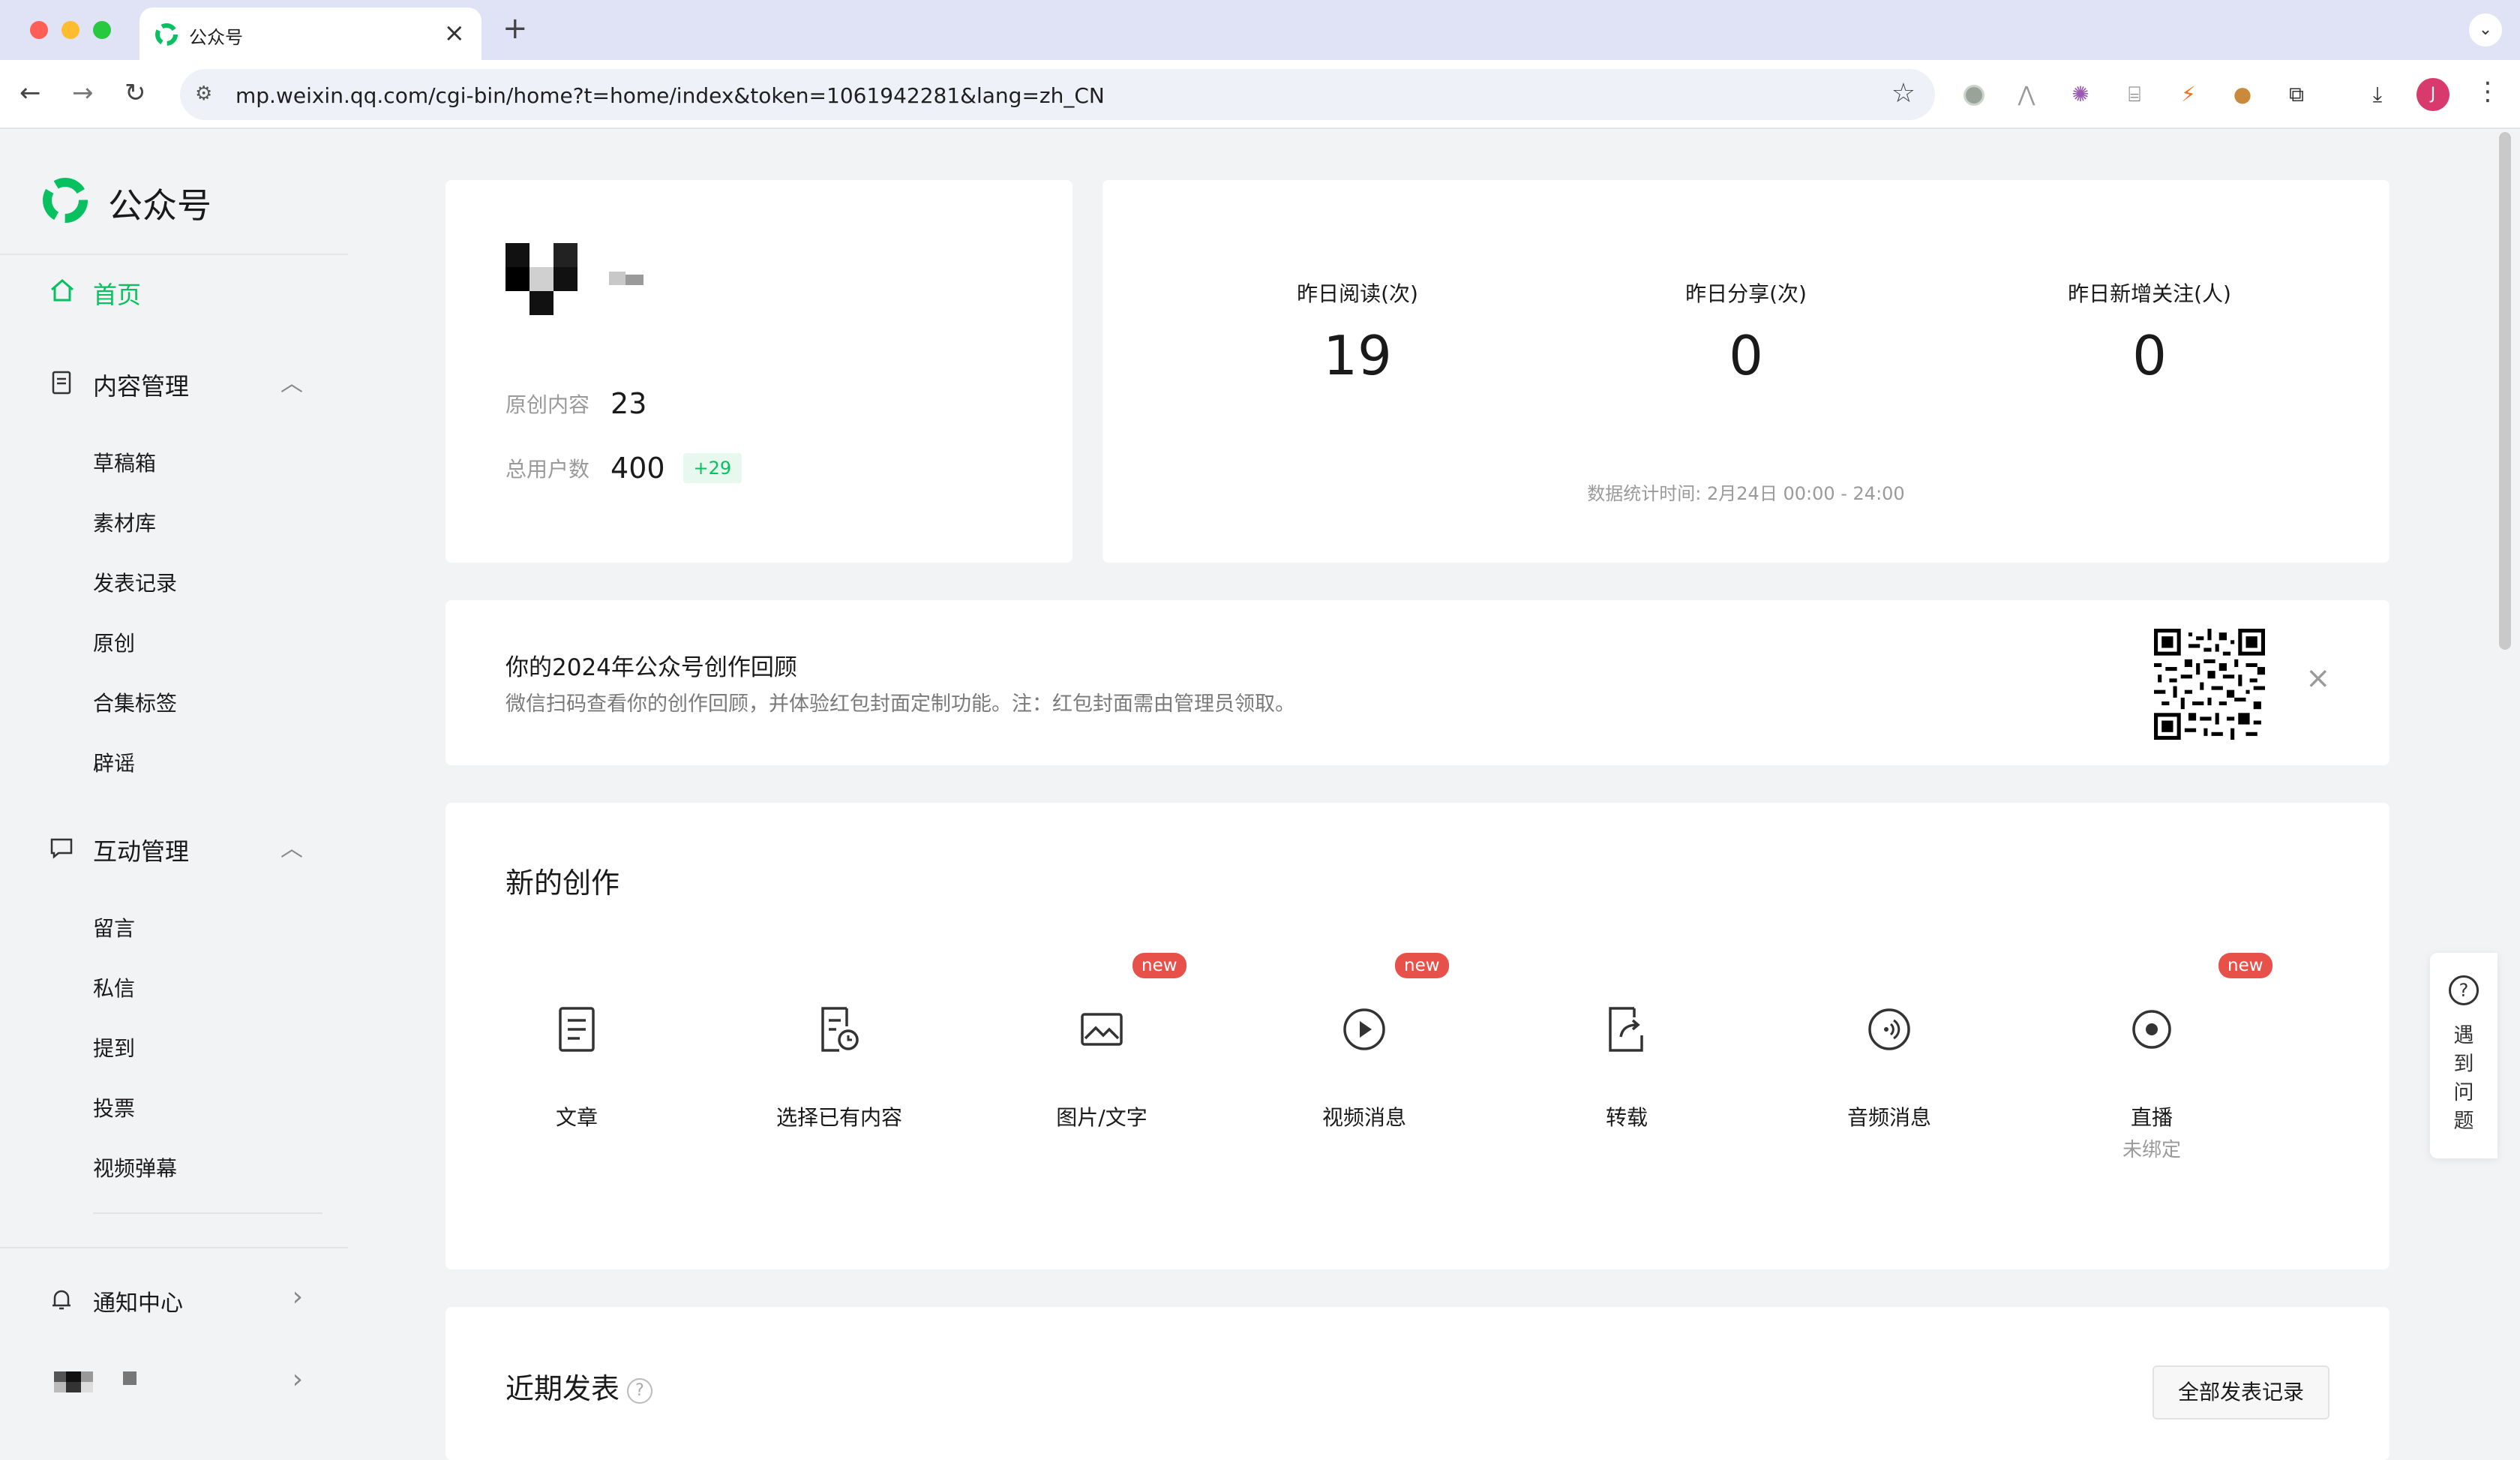 The image size is (2520, 1460). I want to click on sidebar-item-rumor: 辟谣, so click(114, 762).